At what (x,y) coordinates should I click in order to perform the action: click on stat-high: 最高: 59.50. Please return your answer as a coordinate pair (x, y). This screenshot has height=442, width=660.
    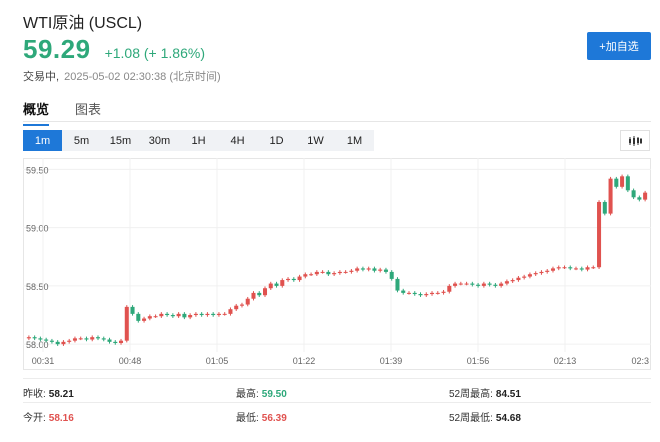
    Looking at the image, I should click on (261, 394).